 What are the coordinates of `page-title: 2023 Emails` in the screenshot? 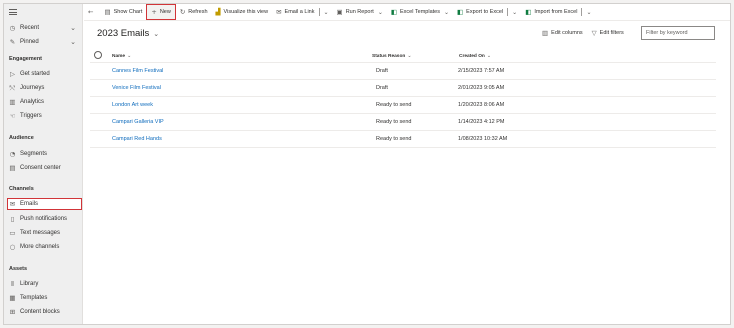 It's located at (123, 33).